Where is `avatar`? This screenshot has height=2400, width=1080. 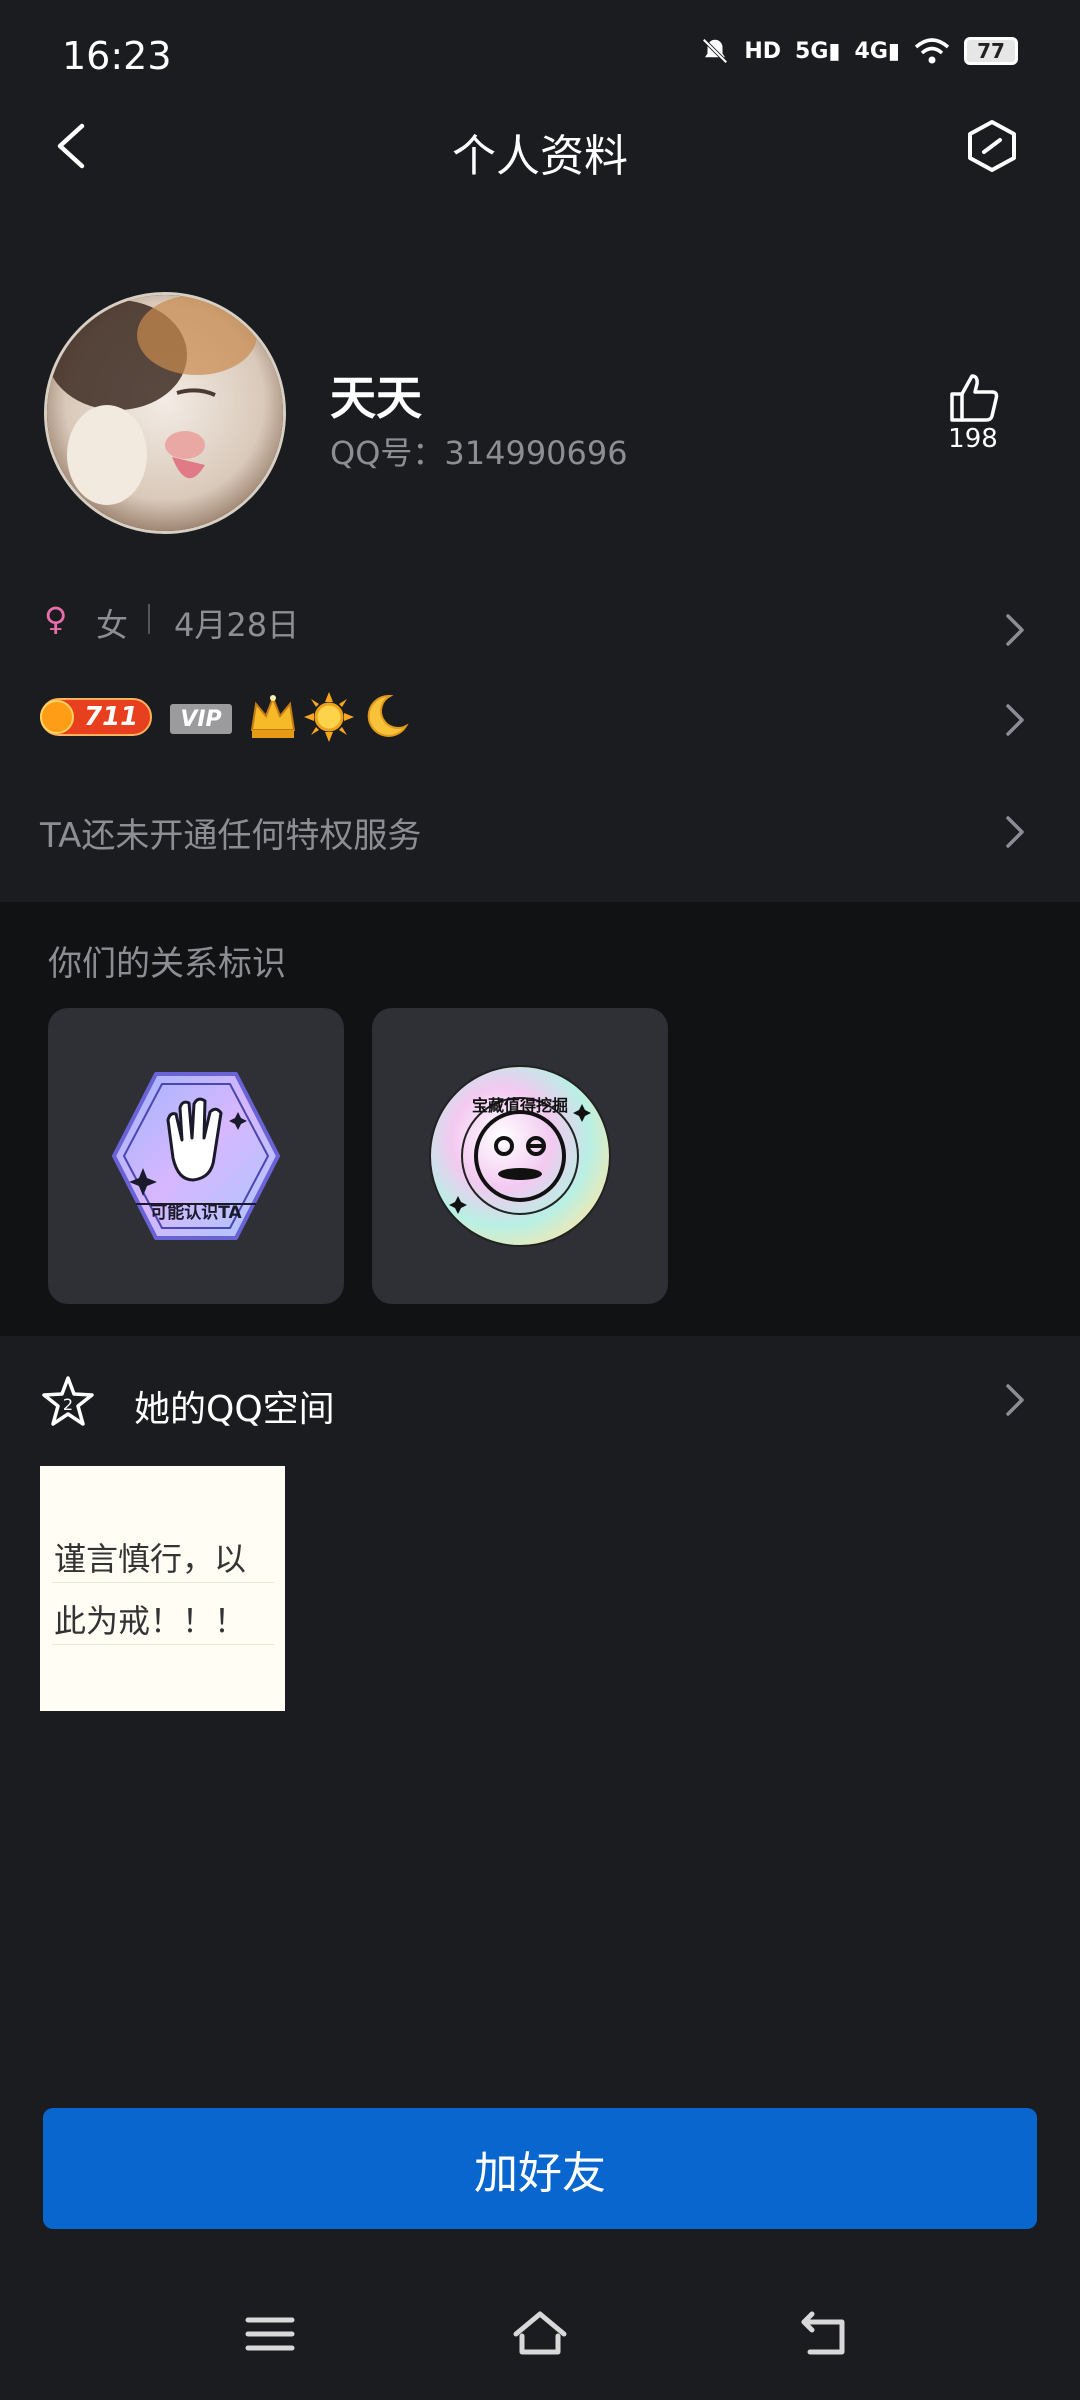
avatar is located at coordinates (165, 413).